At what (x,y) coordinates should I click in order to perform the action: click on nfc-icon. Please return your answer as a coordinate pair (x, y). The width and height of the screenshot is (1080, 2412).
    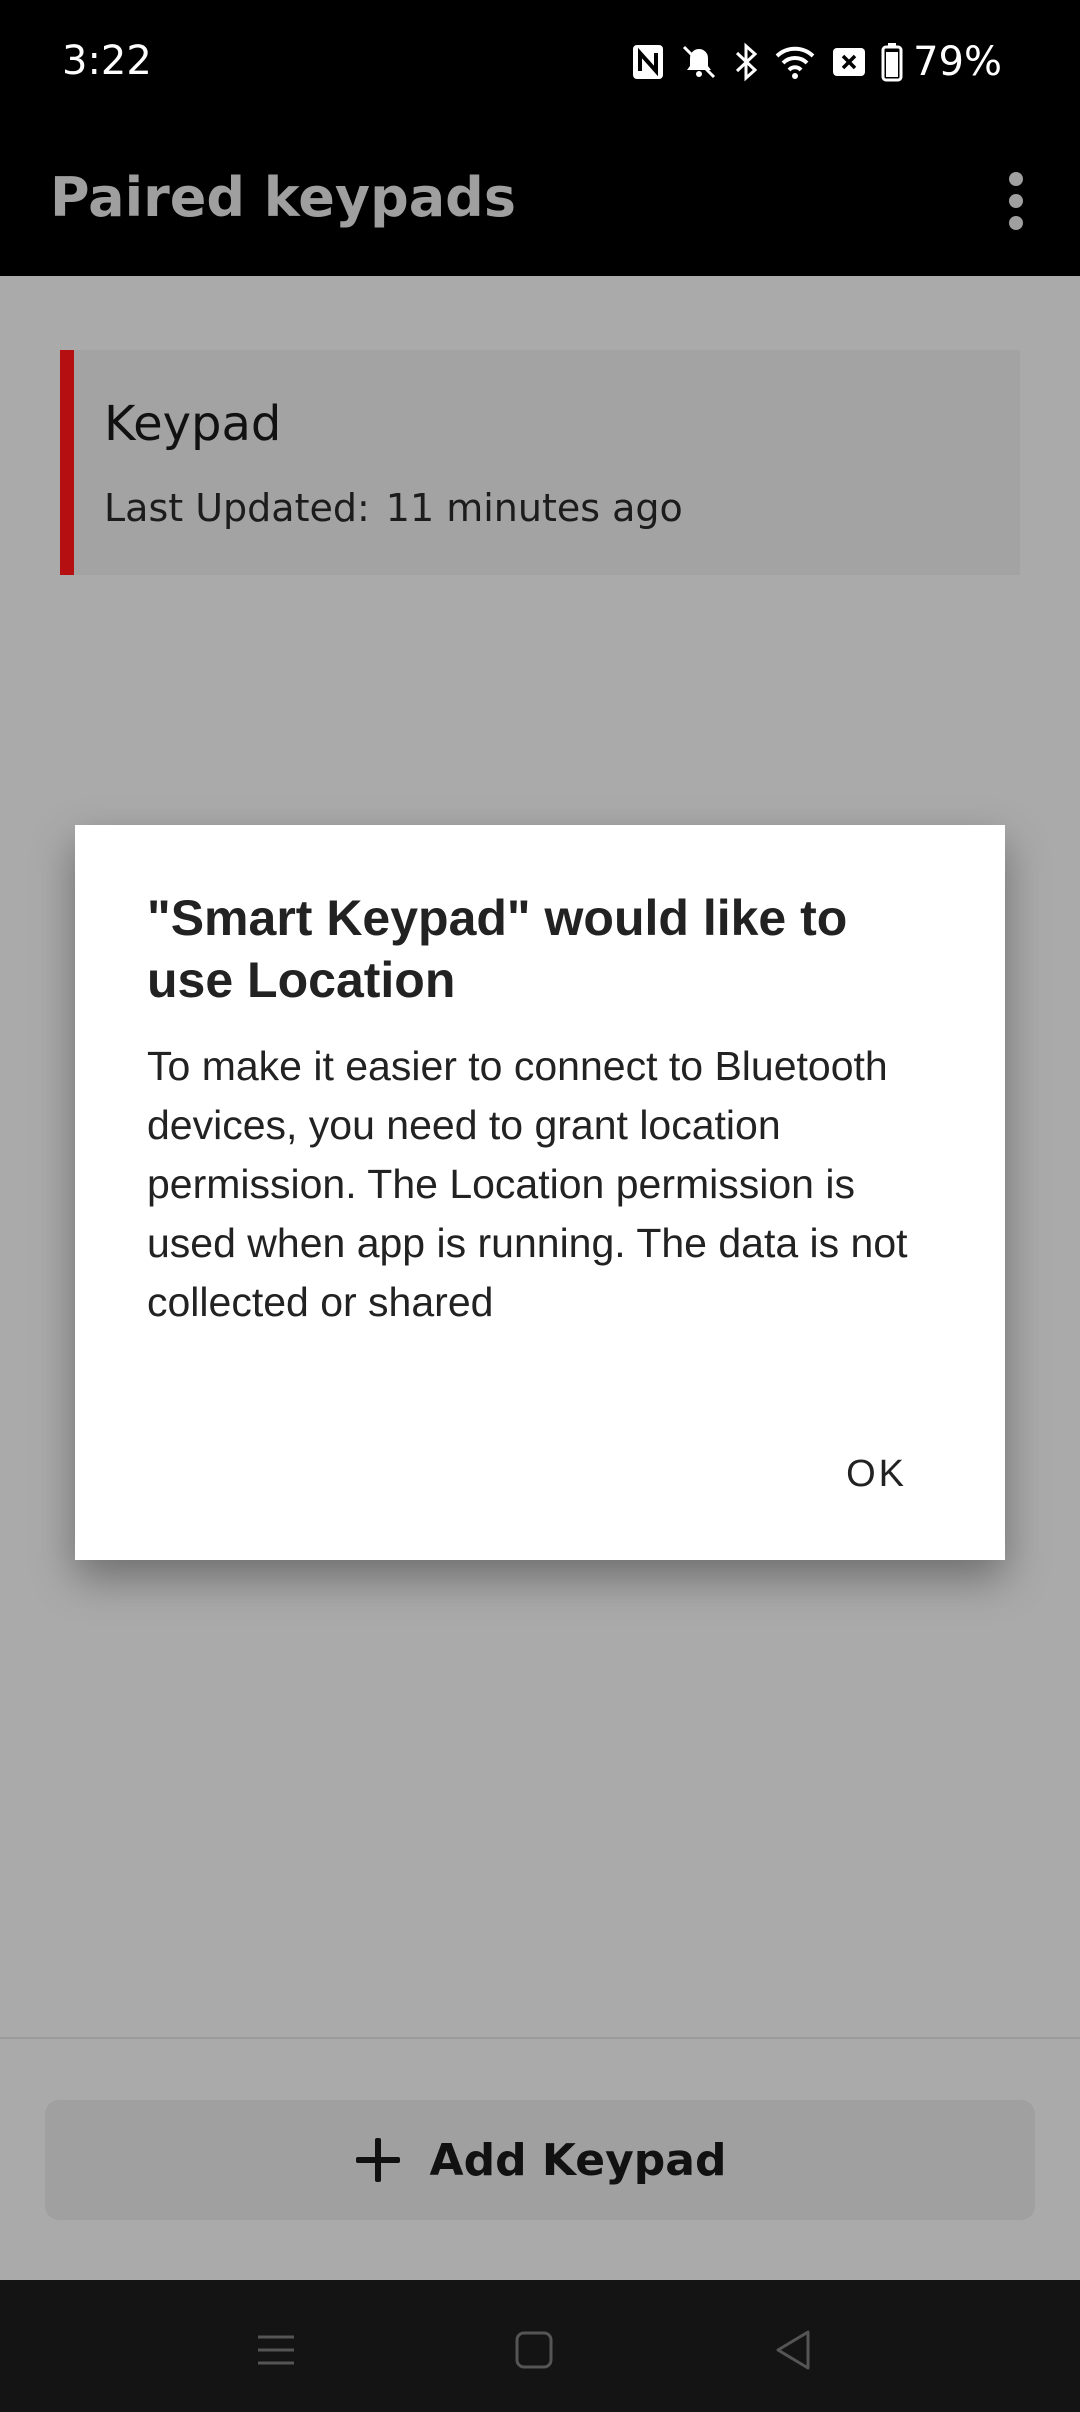
    Looking at the image, I should click on (648, 62).